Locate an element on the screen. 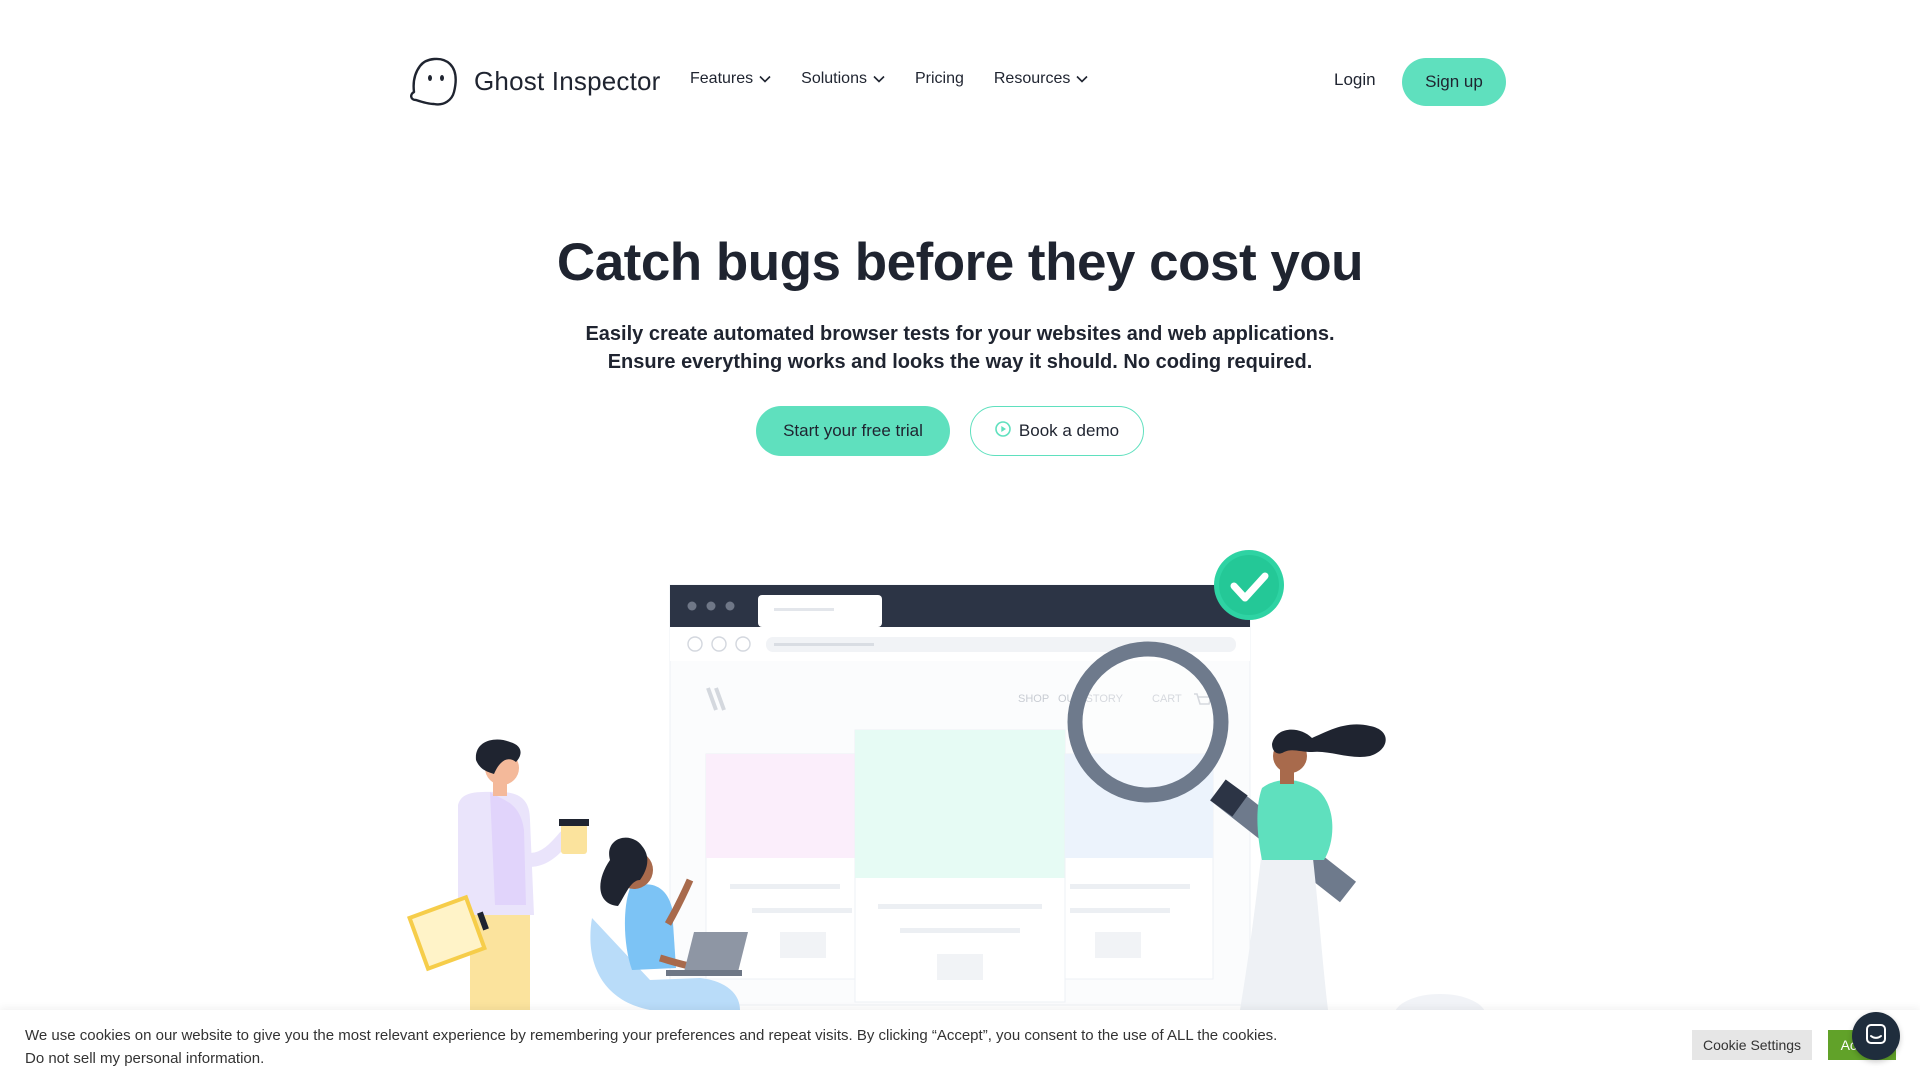 The width and height of the screenshot is (1920, 1080). nav-solutions: Solutions is located at coordinates (843, 79).